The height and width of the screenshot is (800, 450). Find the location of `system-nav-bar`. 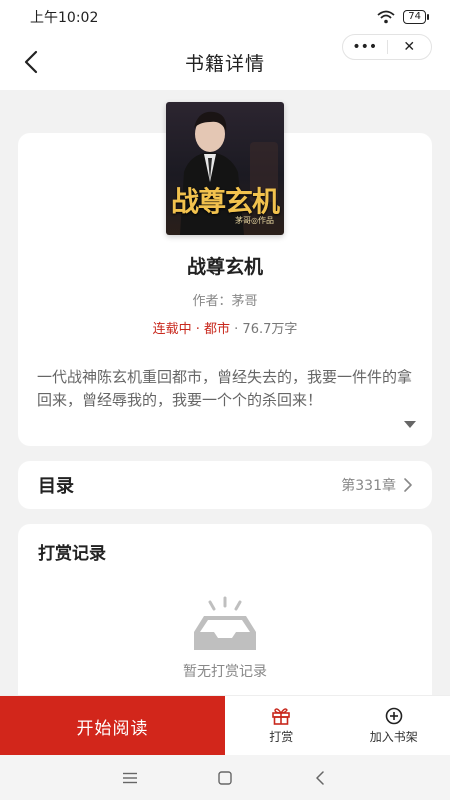

system-nav-bar is located at coordinates (225, 777).